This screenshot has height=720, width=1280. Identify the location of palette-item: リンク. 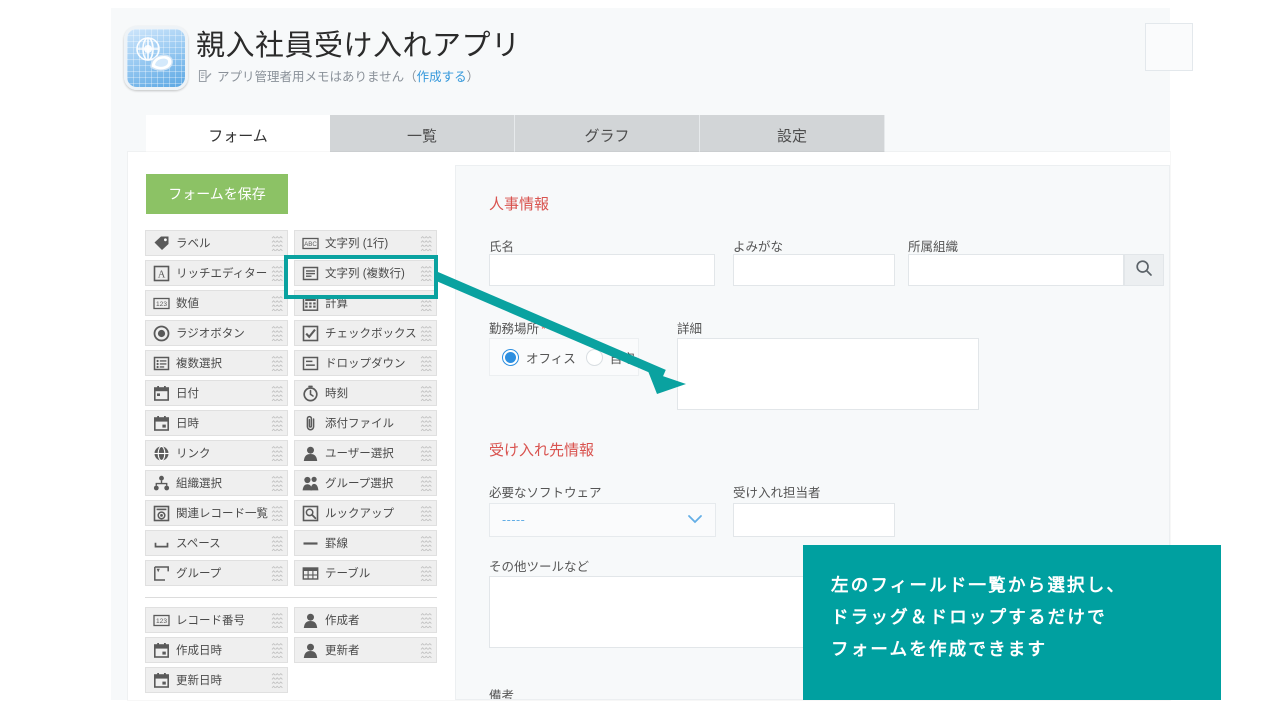
(216, 453).